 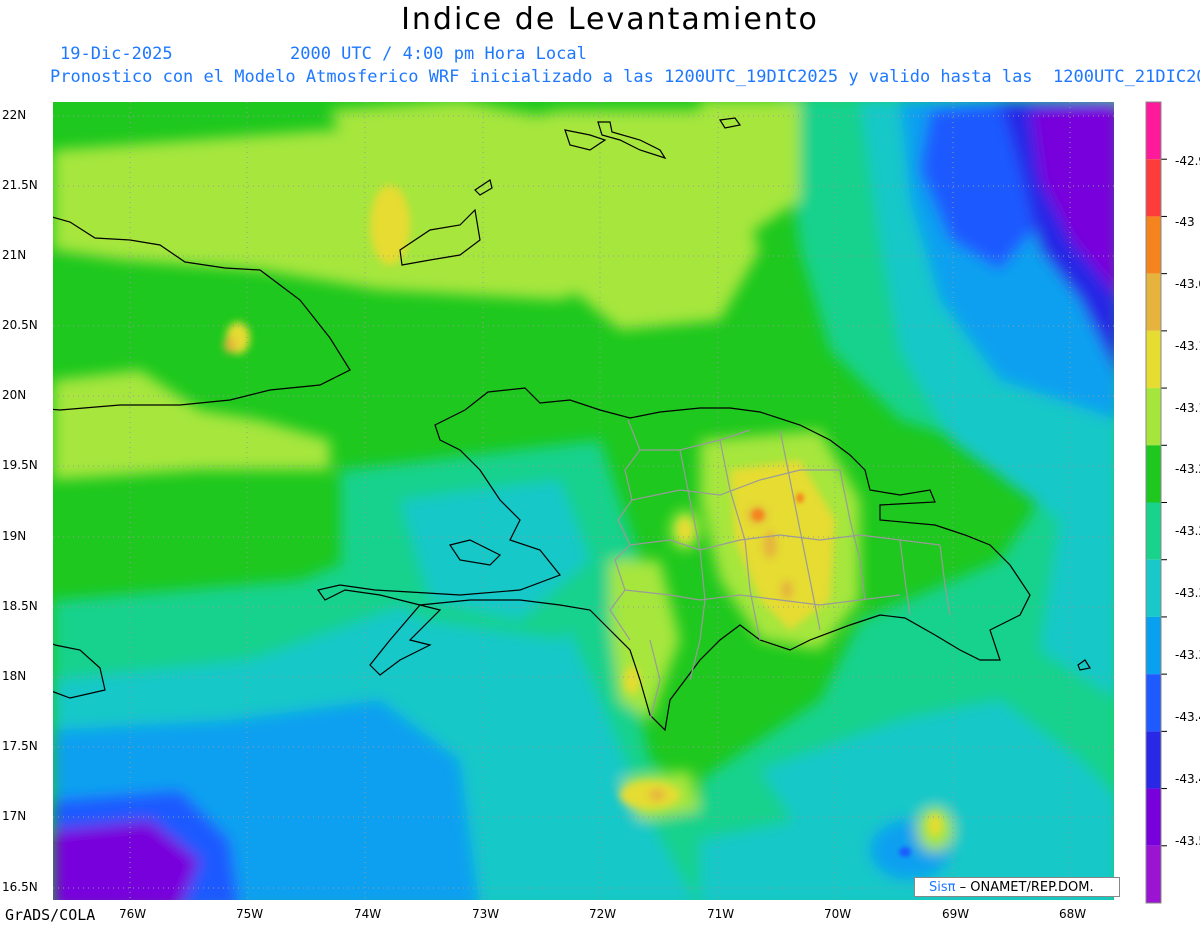 I want to click on lon-label: 76W, so click(x=133, y=914).